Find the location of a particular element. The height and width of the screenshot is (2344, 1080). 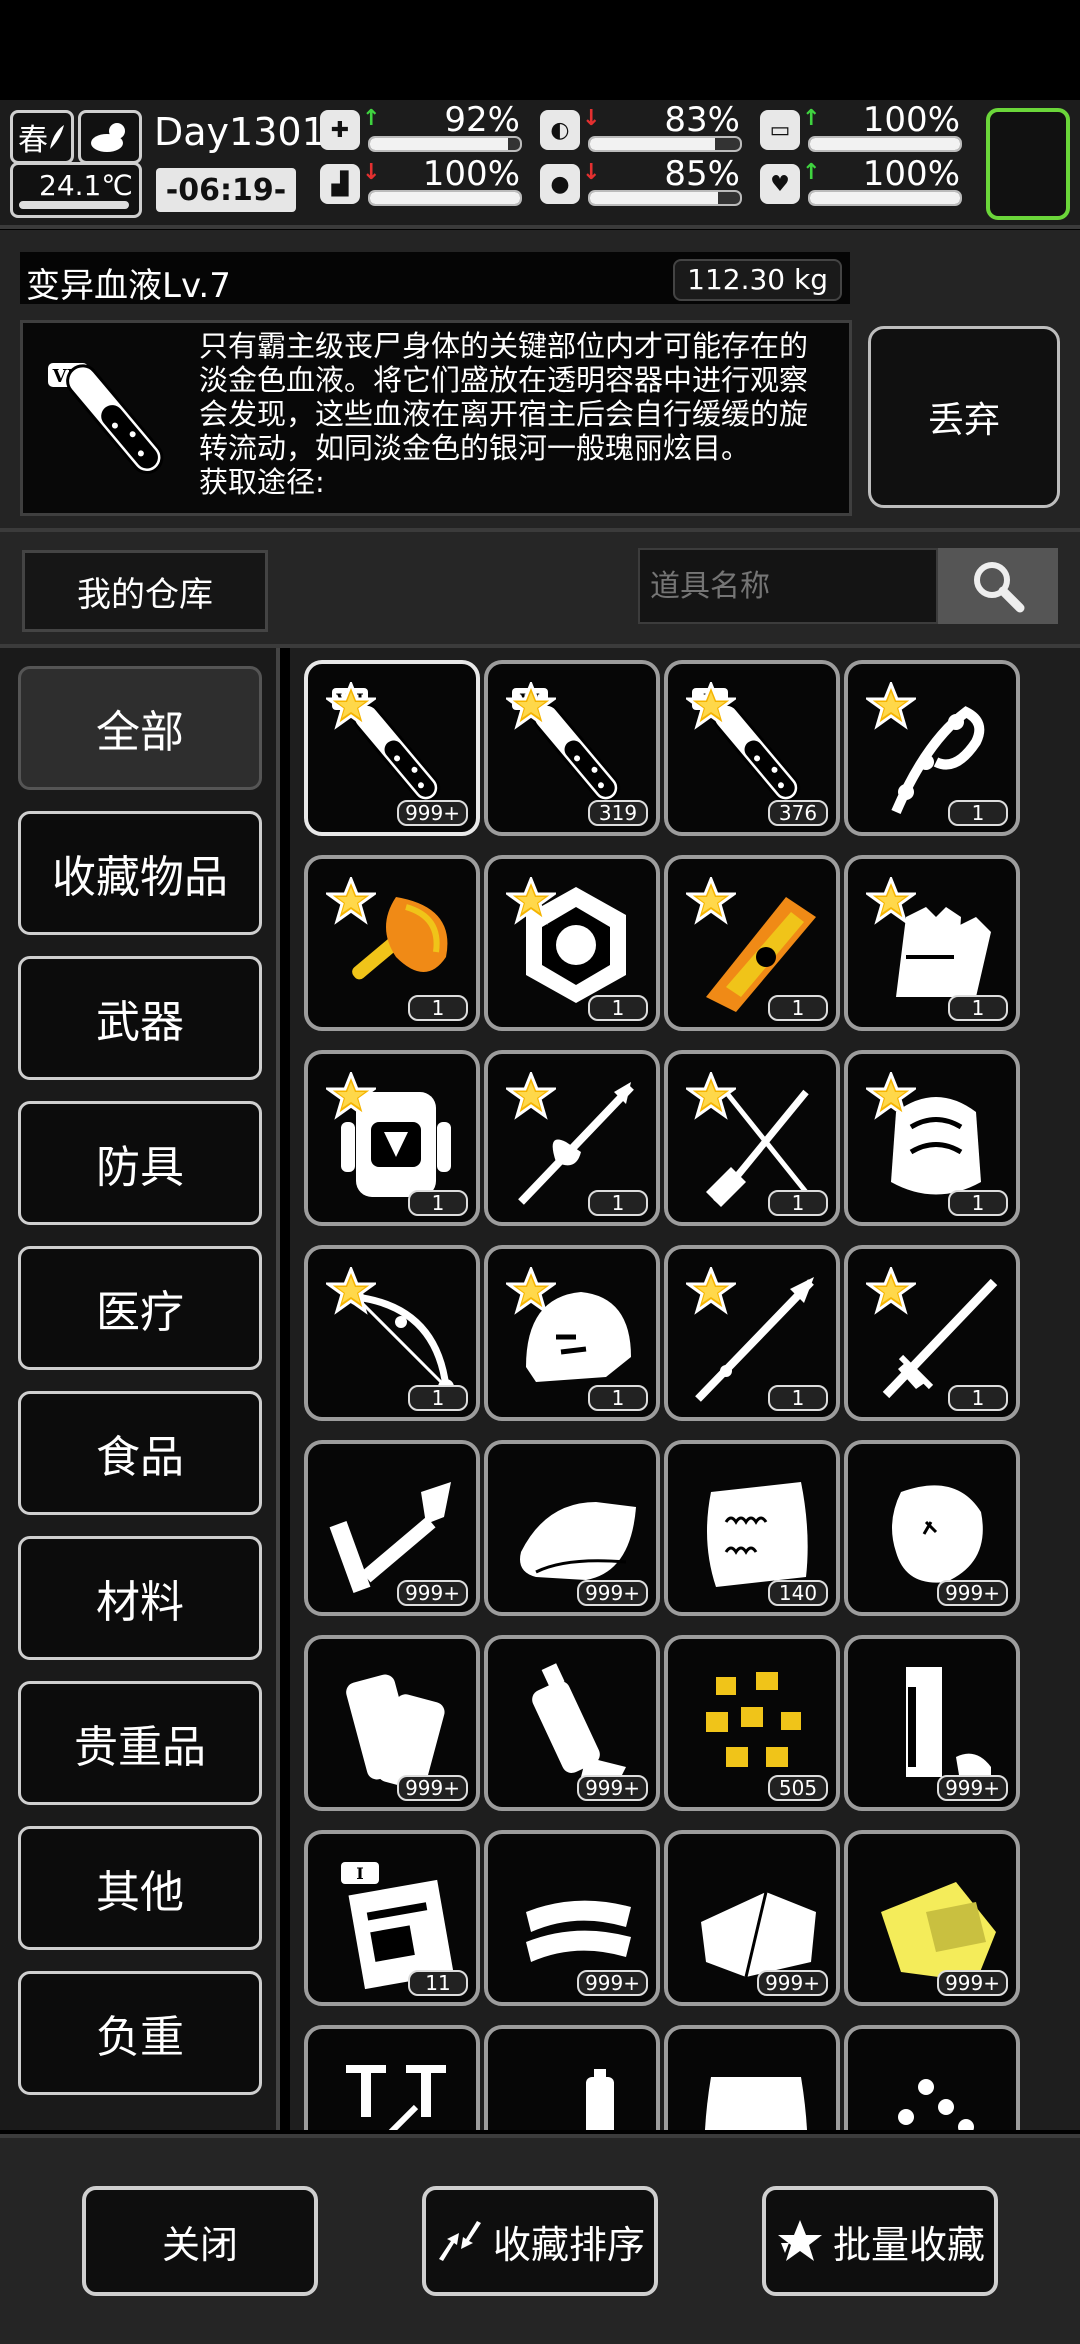

weather-indicator is located at coordinates (110, 137).